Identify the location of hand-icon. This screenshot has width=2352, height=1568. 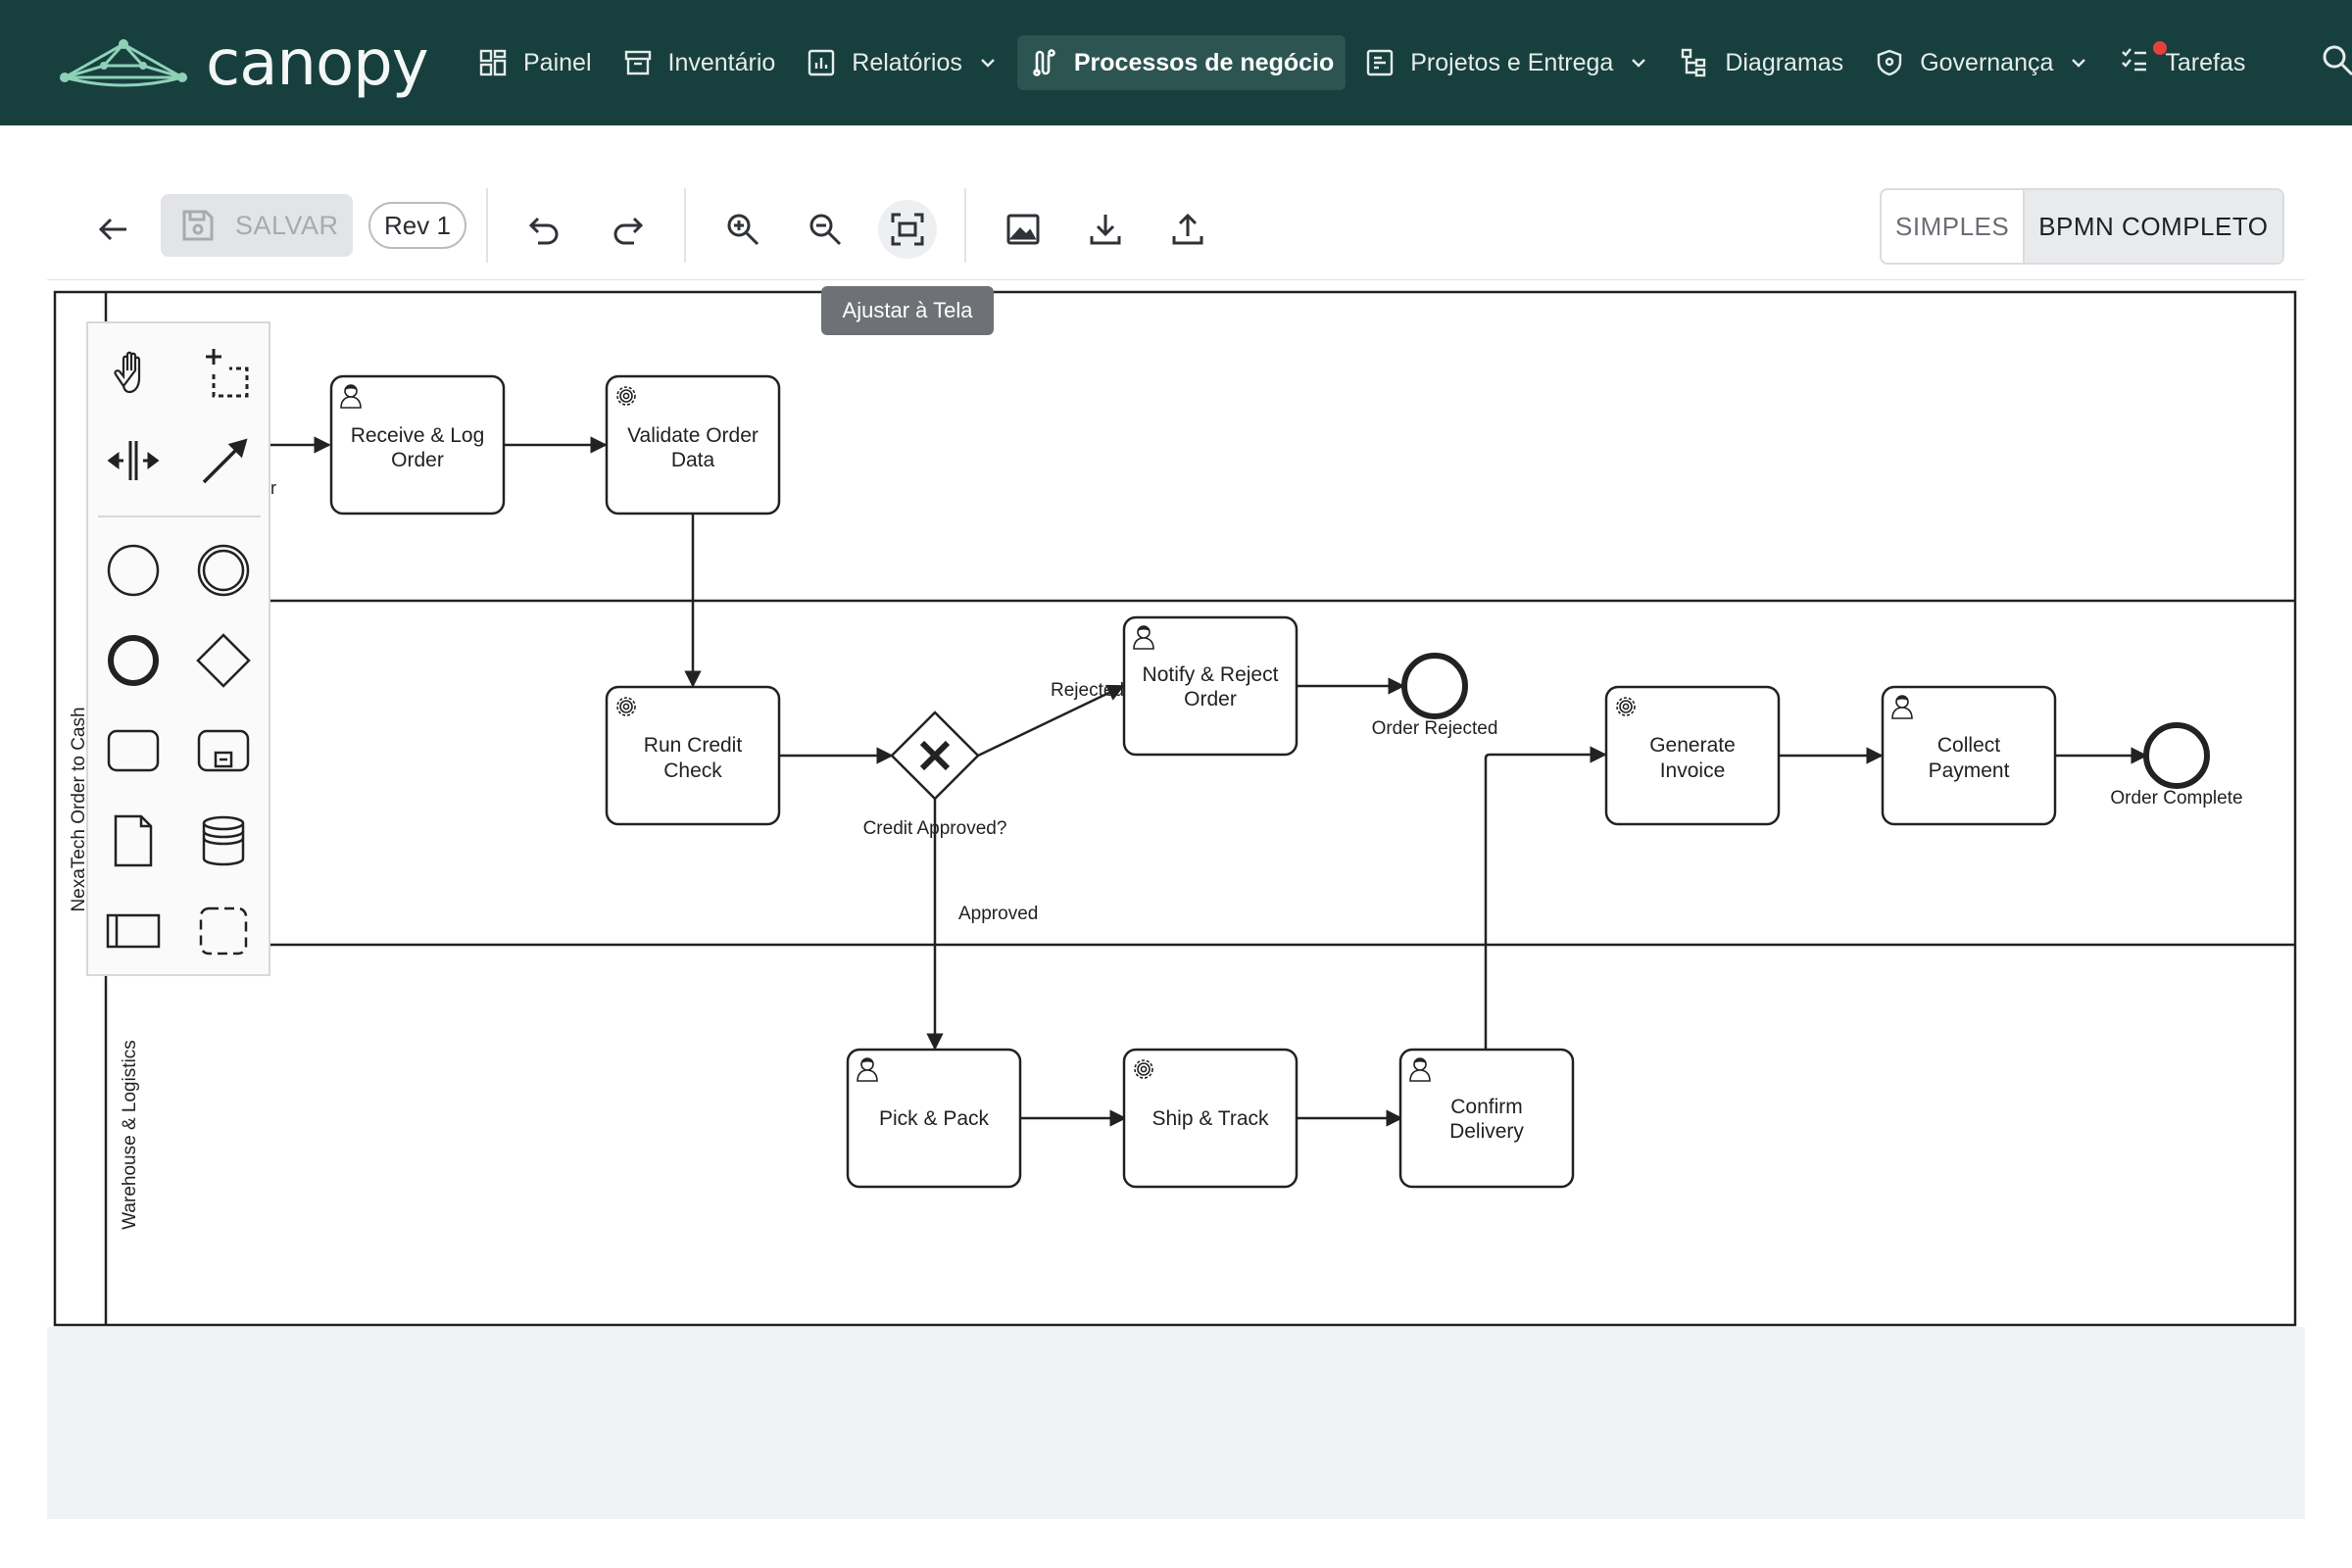
(127, 372).